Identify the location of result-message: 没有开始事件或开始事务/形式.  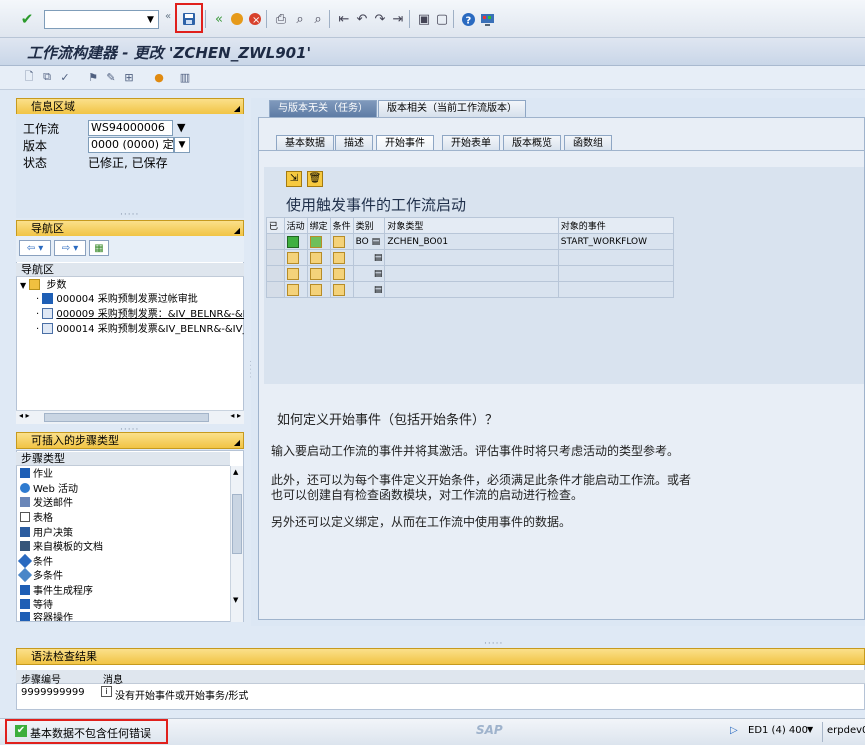
(181, 694).